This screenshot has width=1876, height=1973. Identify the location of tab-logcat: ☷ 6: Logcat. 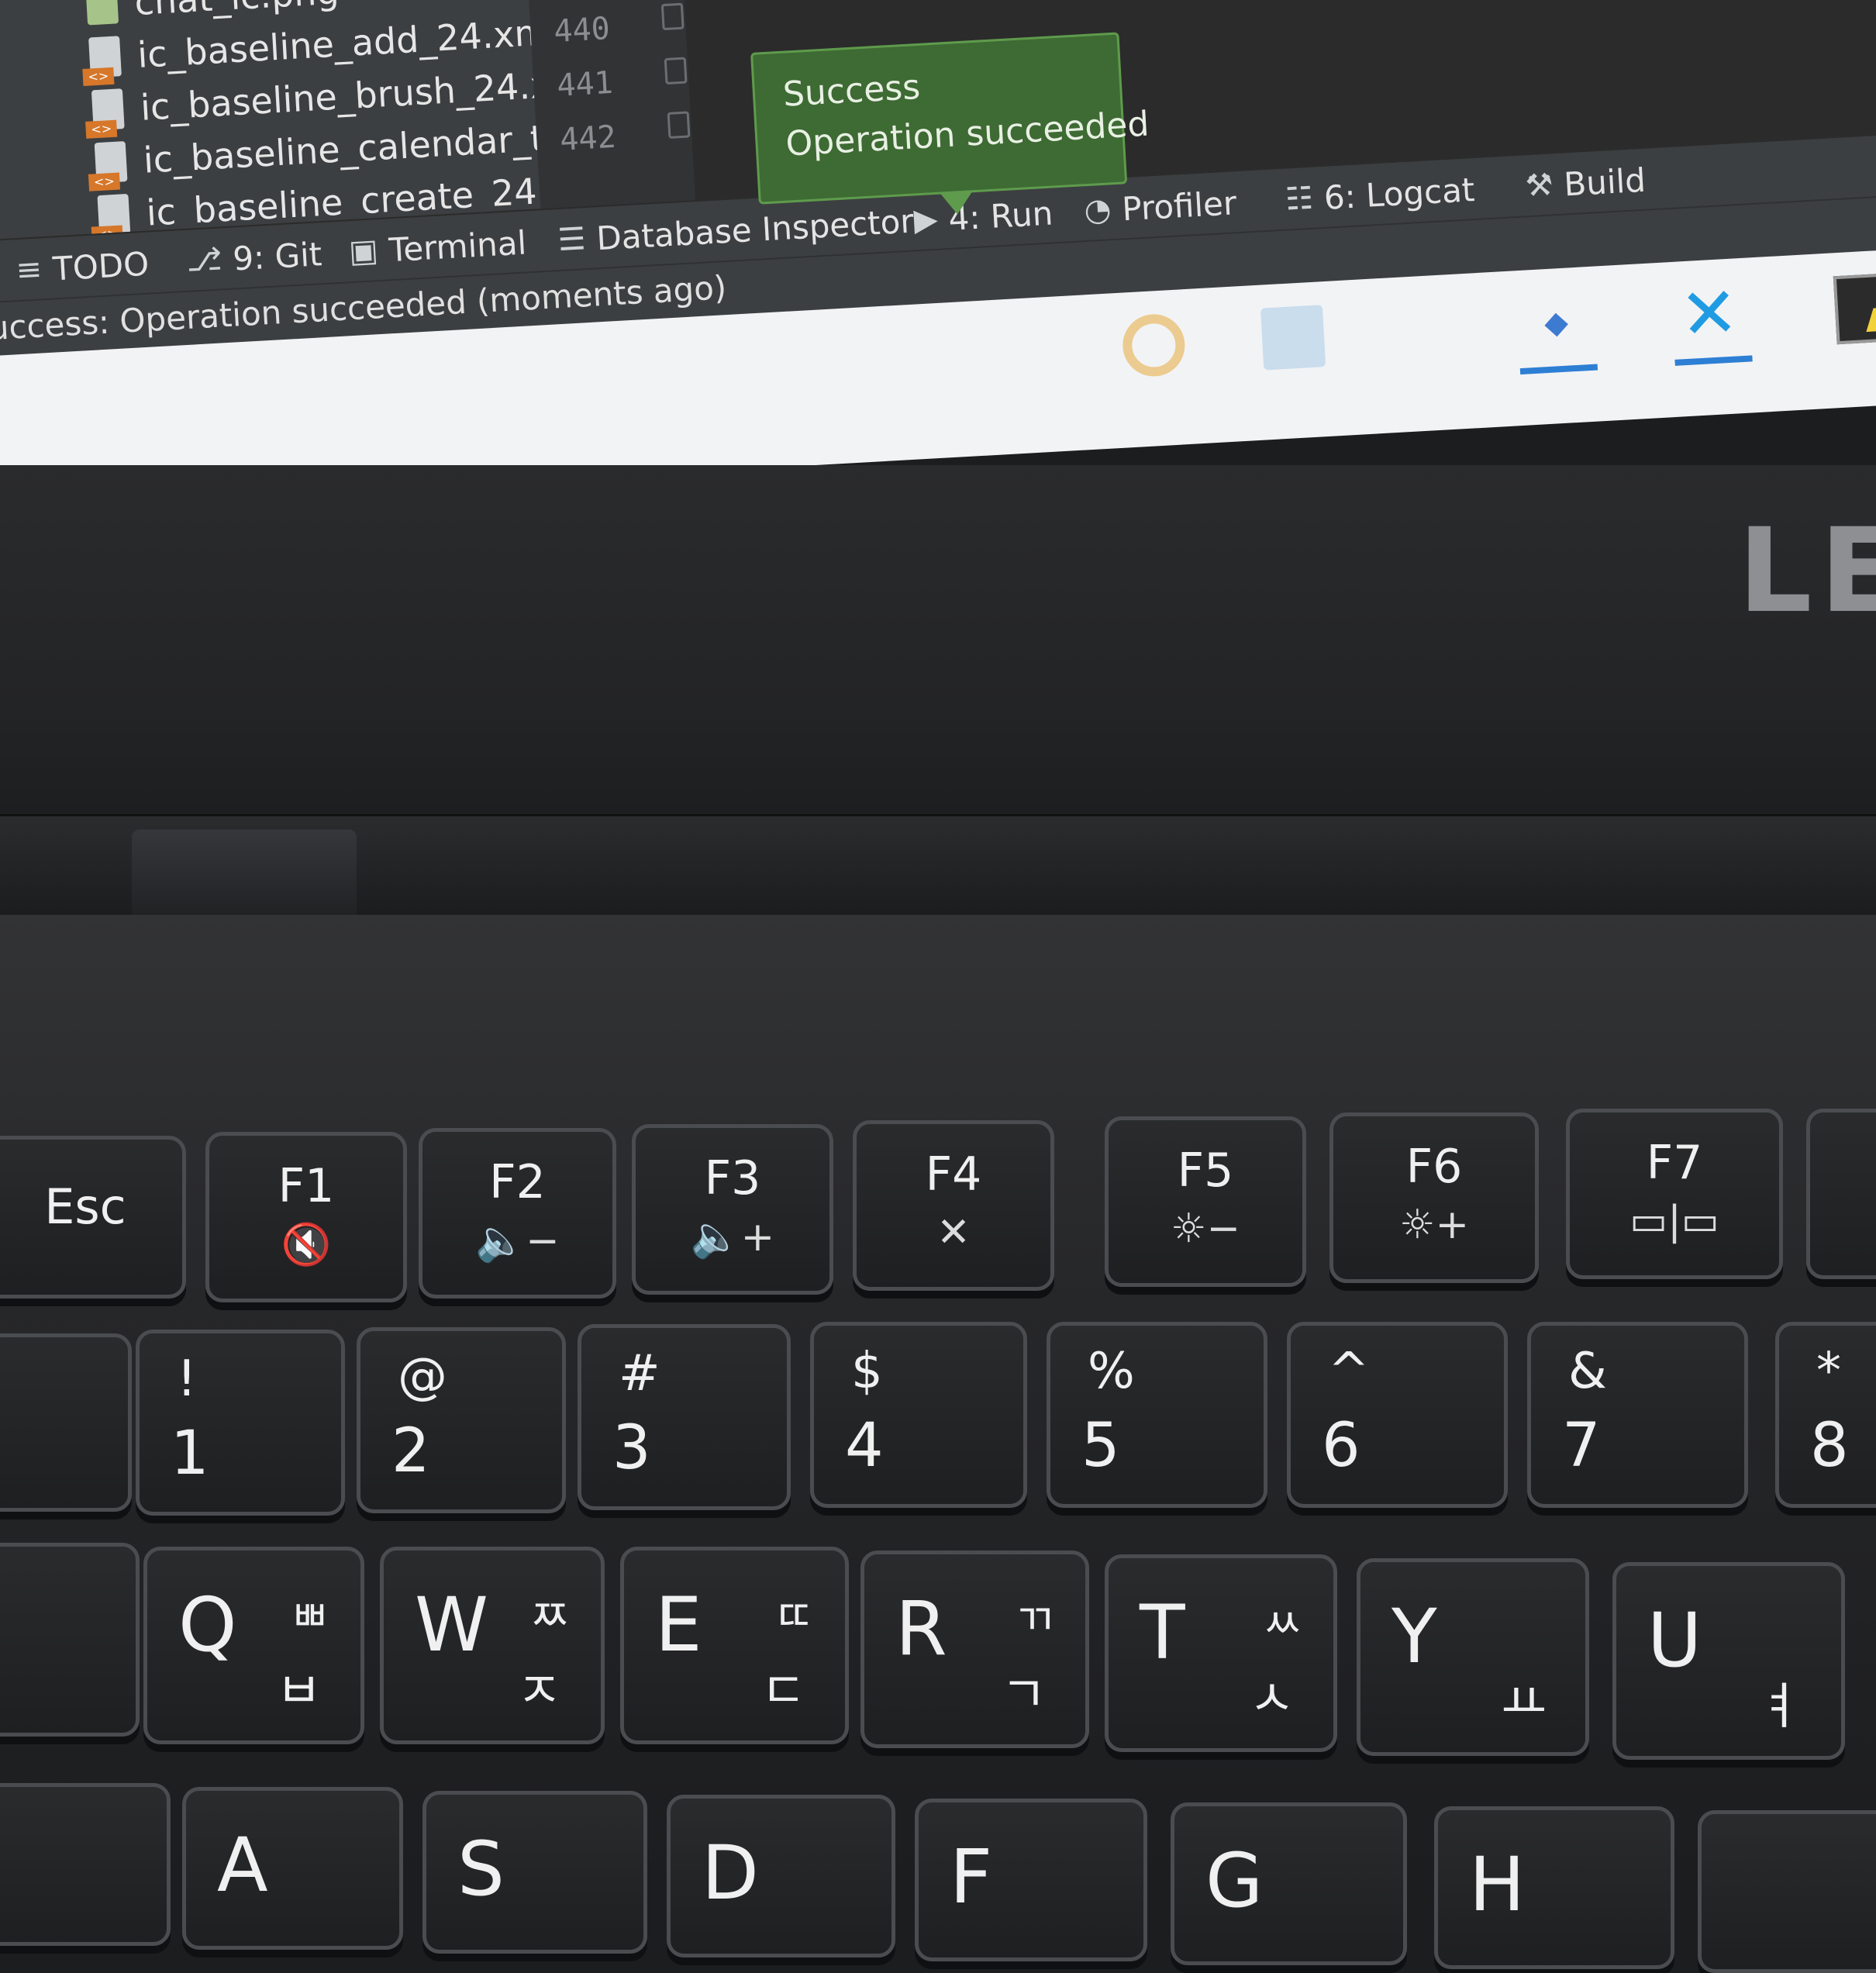
(1380, 194).